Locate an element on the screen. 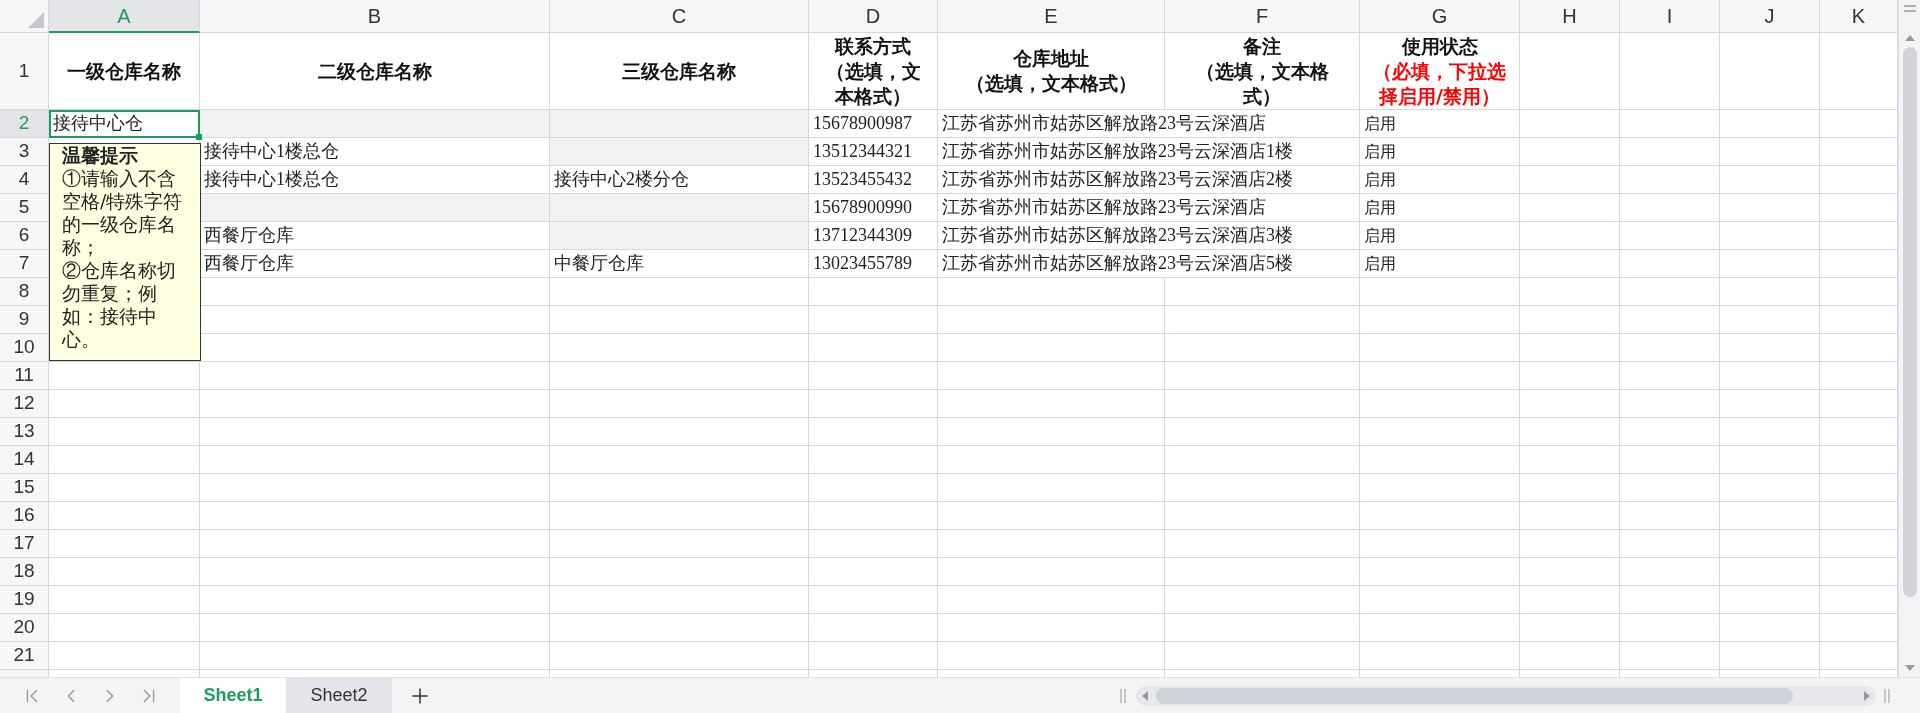  column-title: 三级仓库名称 is located at coordinates (679, 71).